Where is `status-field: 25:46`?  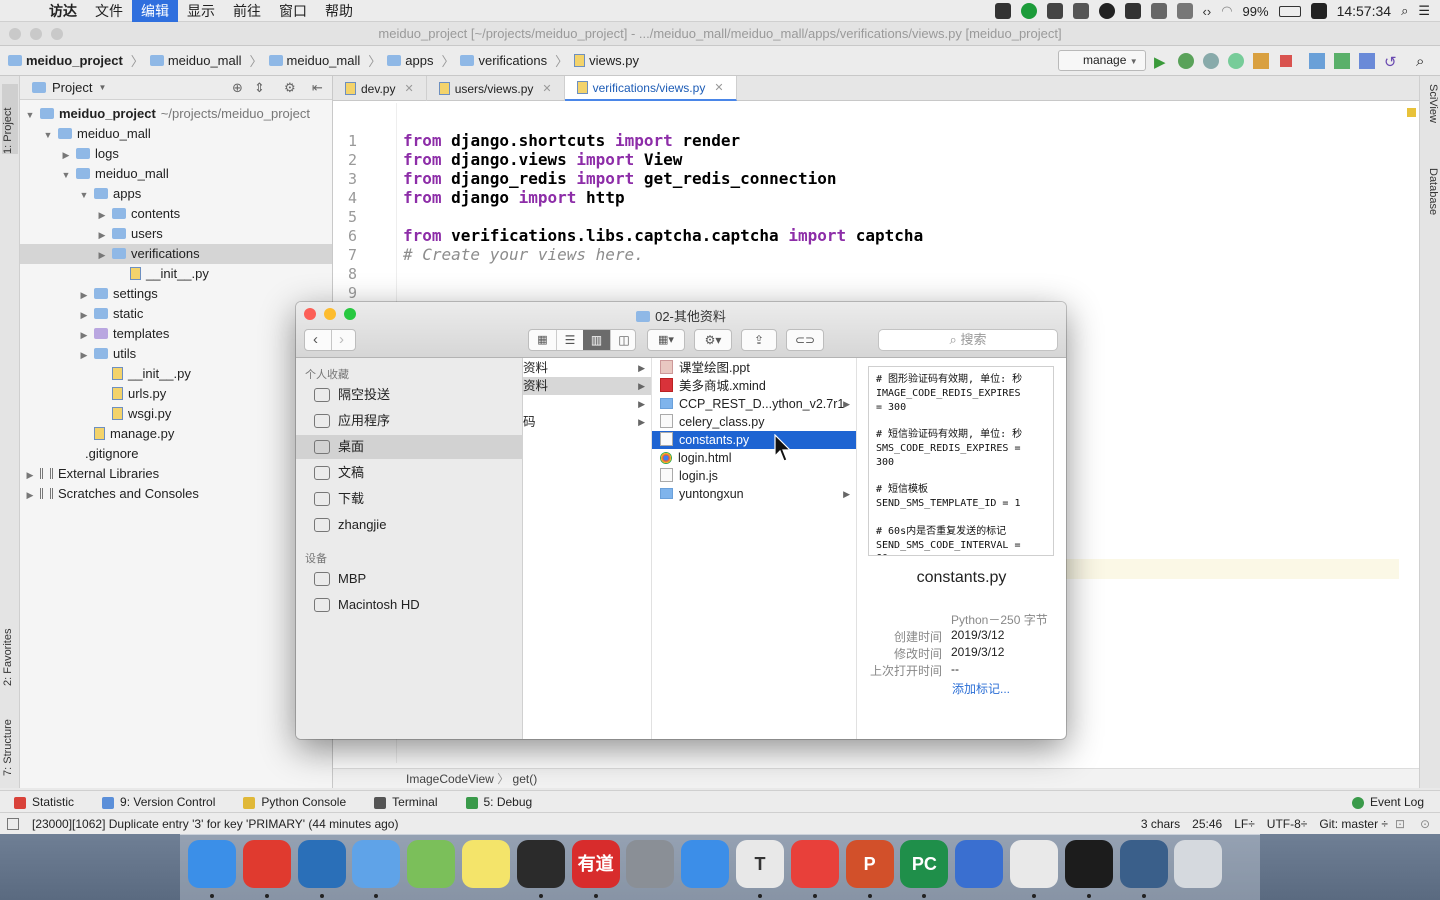
status-field: 25:46 is located at coordinates (1207, 824).